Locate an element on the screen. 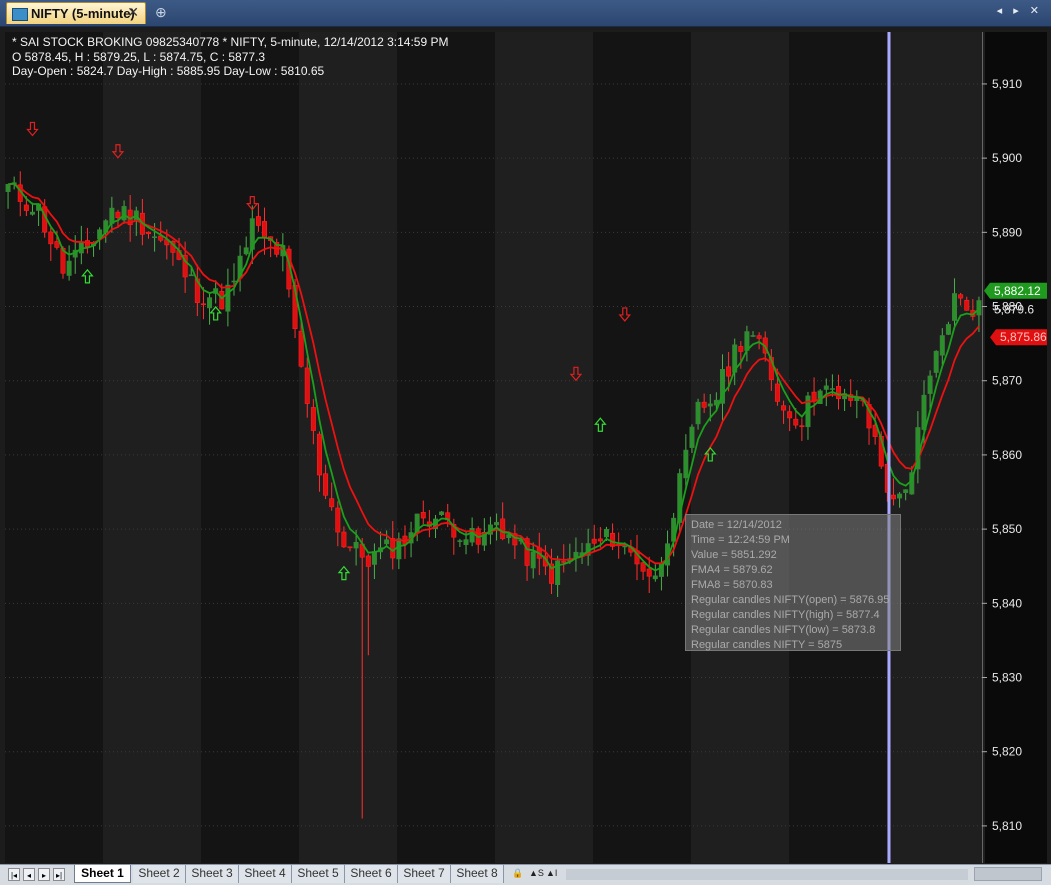  tooltip-value: Value = 5851.292 is located at coordinates (734, 555).